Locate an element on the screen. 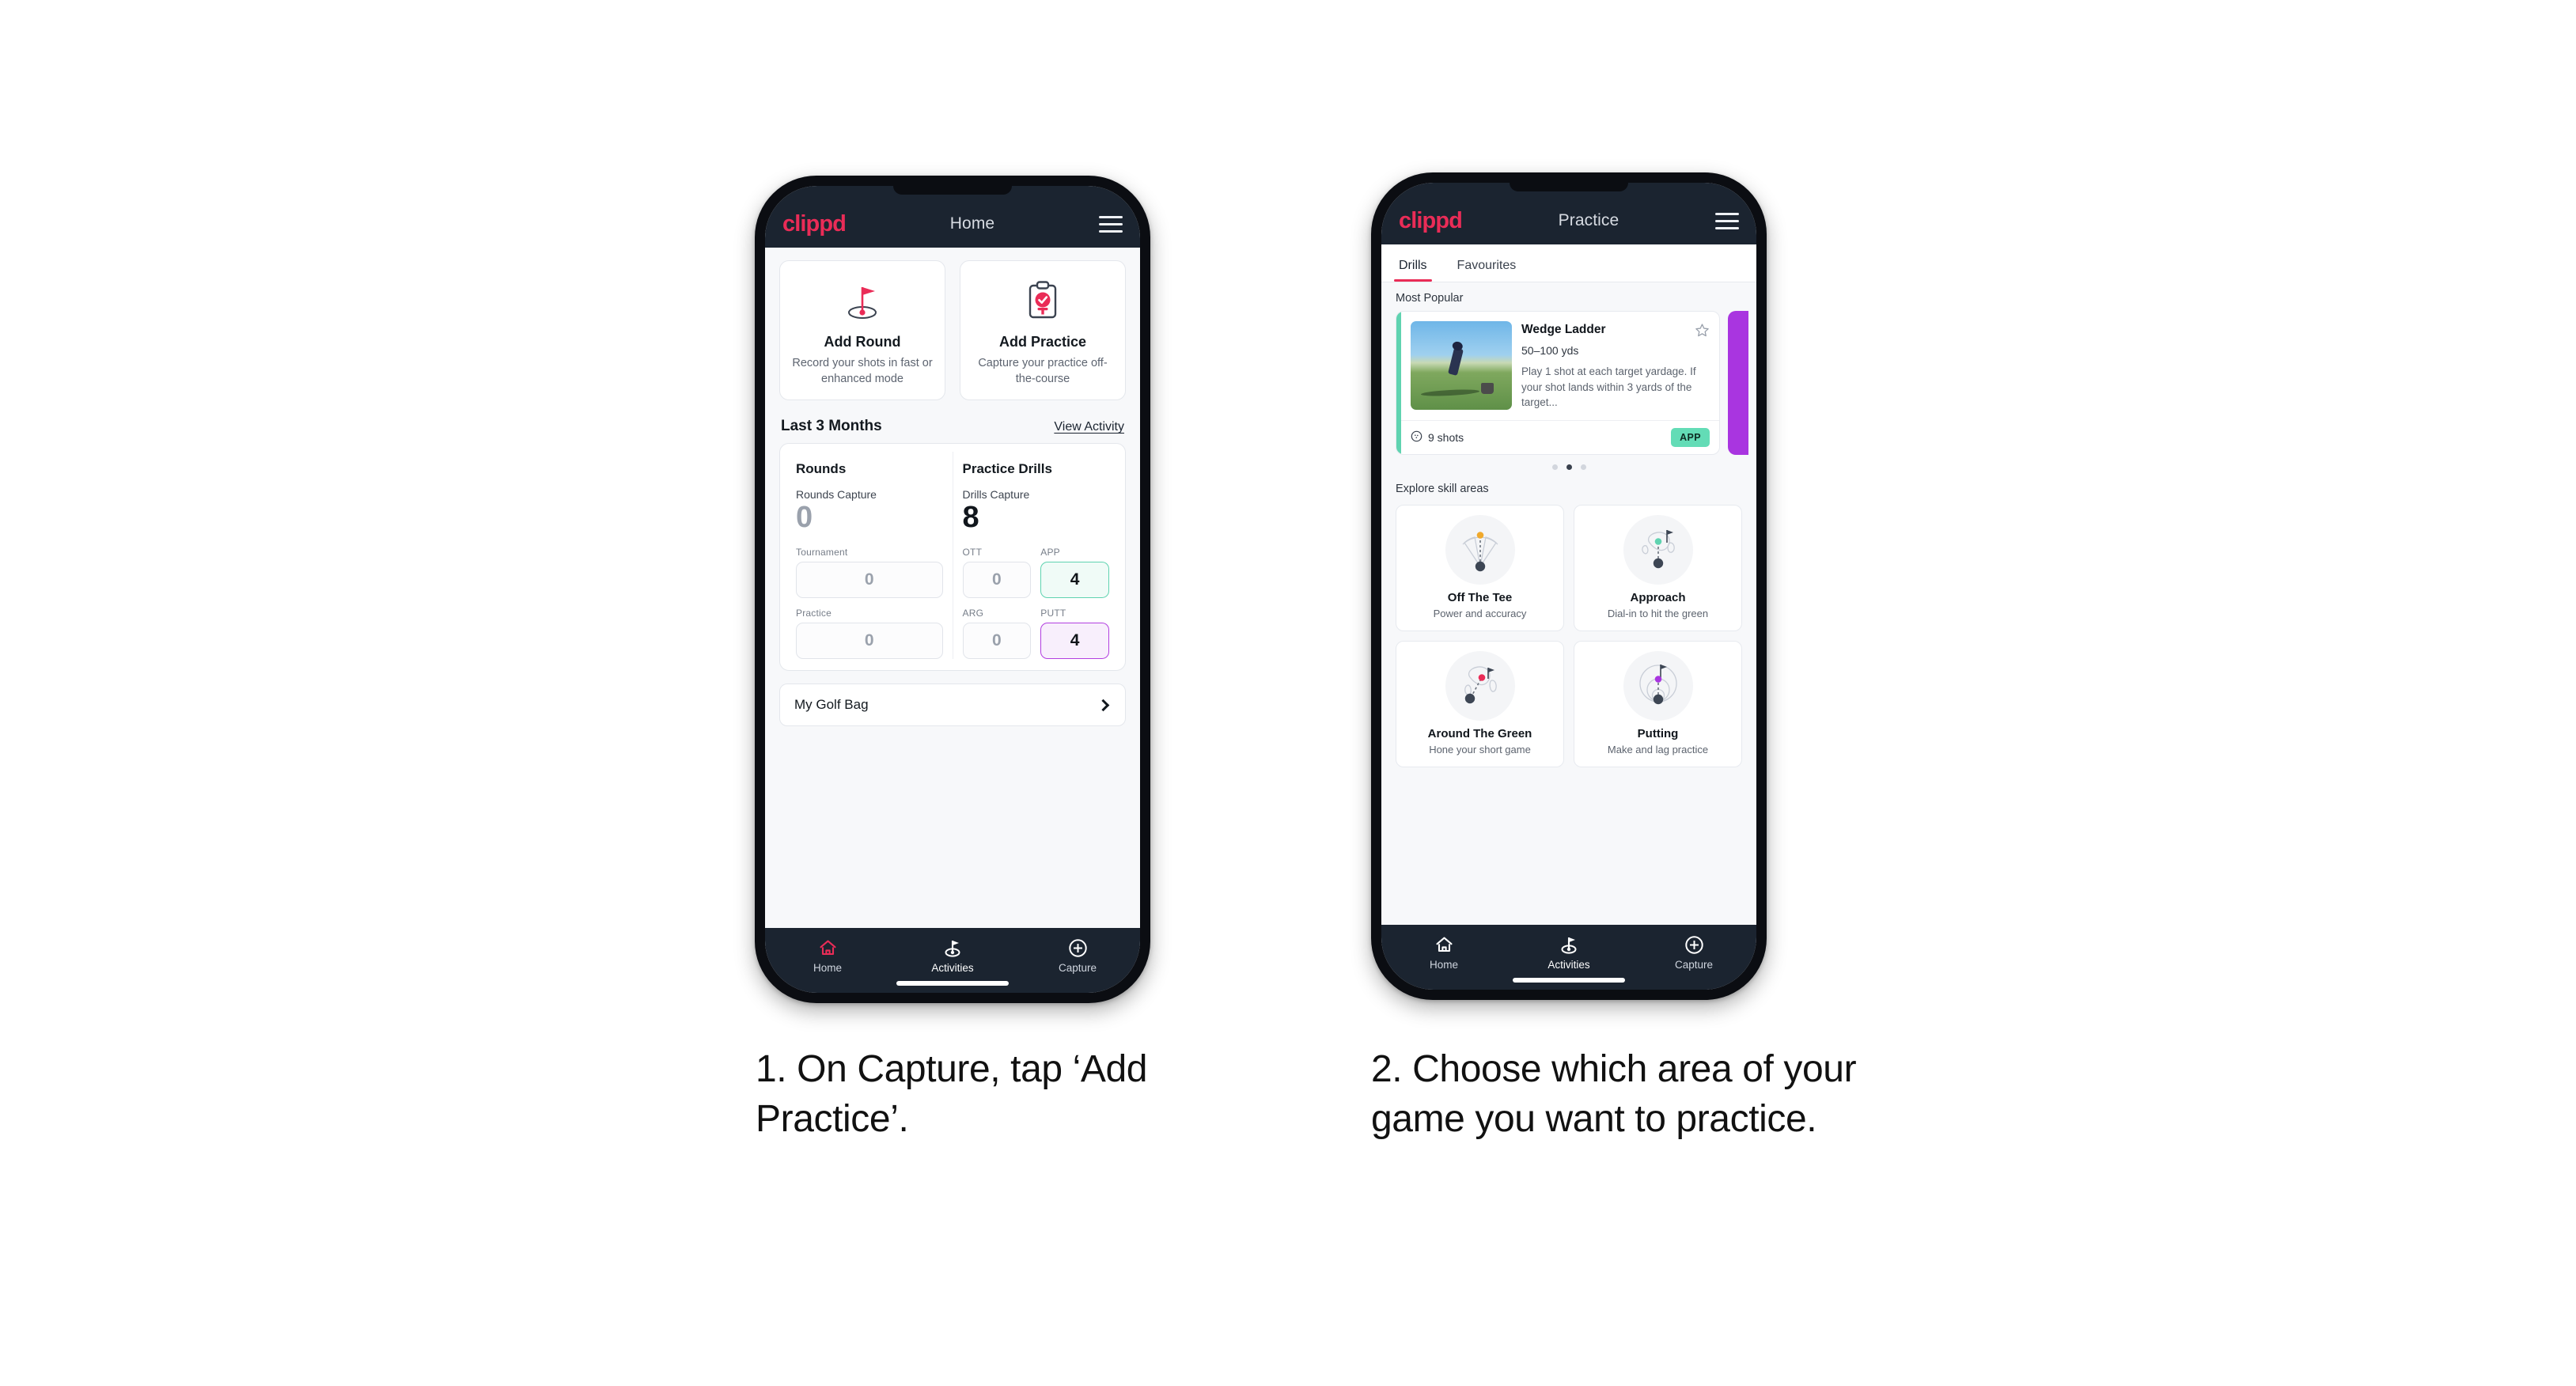 The width and height of the screenshot is (2576, 1386). add-practice-title: Add Practice is located at coordinates (1042, 342).